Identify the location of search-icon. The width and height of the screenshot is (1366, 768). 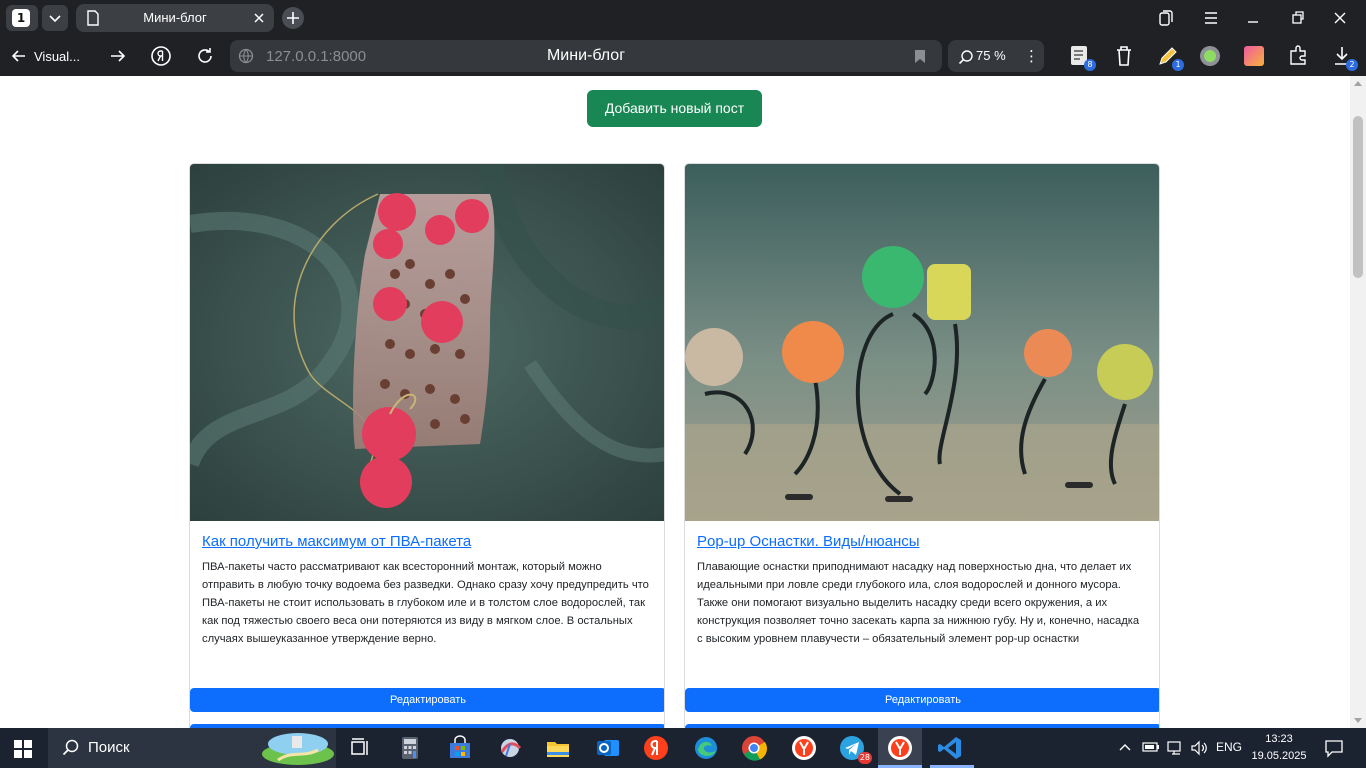
(70, 747).